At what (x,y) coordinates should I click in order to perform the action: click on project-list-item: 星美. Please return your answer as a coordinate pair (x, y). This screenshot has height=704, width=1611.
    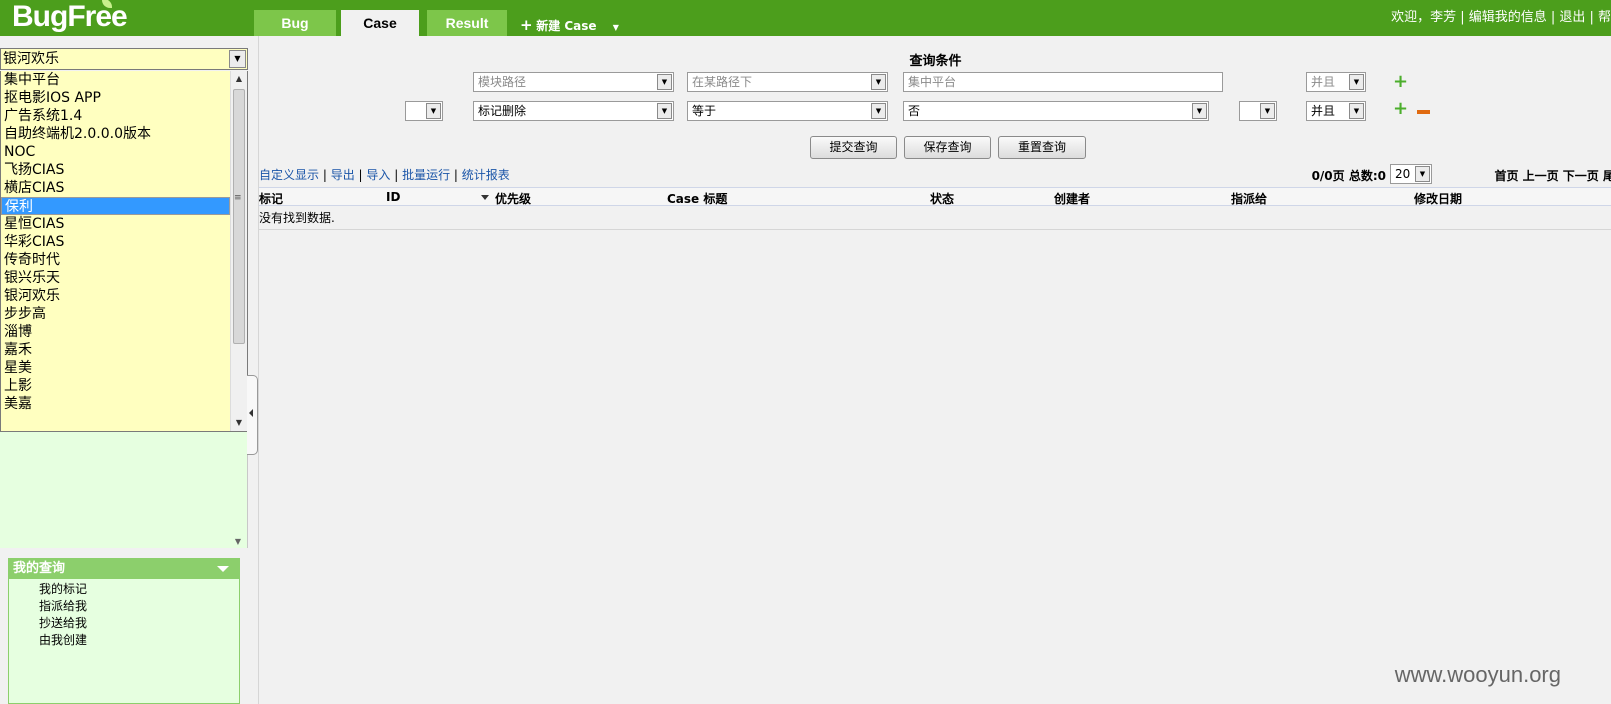
    Looking at the image, I should click on (124, 368).